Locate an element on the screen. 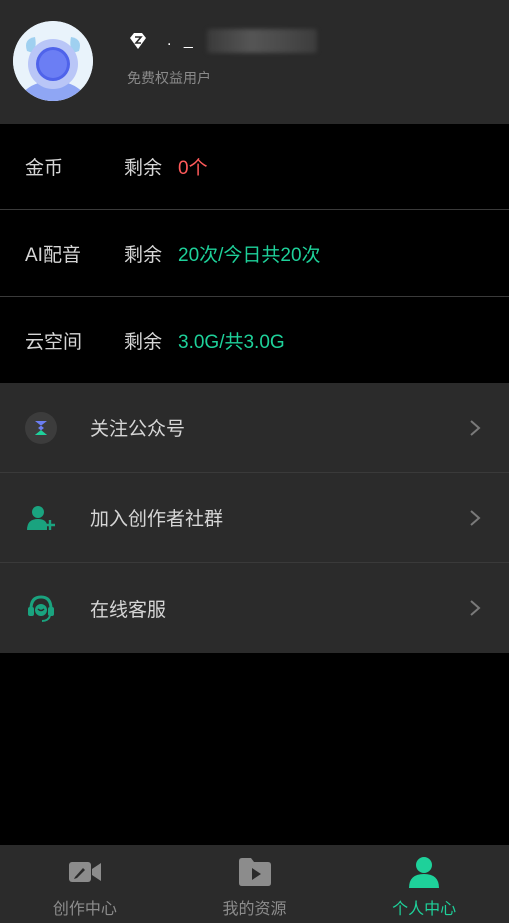 The image size is (509, 923). tab-creation-center: 创作中心 is located at coordinates (85, 884).